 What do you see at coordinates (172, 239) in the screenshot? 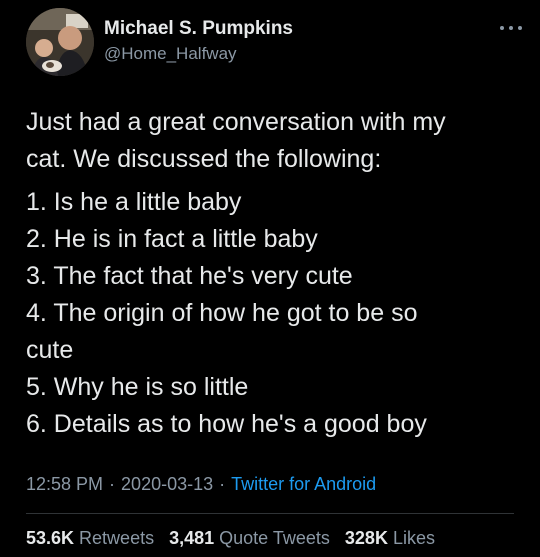
I see `list-item: 2. He is in fact a little baby` at bounding box center [172, 239].